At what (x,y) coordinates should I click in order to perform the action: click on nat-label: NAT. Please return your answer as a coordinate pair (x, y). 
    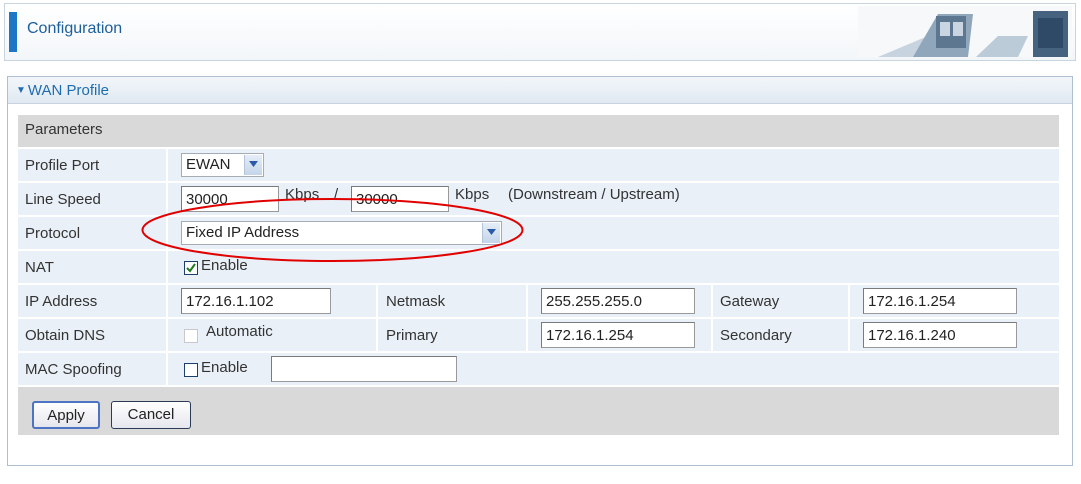
    Looking at the image, I should click on (39, 267).